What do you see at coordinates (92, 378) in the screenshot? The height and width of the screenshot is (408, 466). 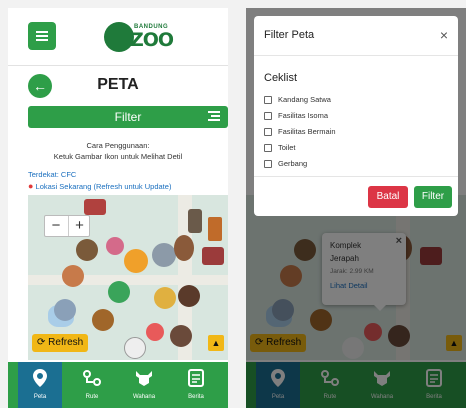 I see `route-icon` at bounding box center [92, 378].